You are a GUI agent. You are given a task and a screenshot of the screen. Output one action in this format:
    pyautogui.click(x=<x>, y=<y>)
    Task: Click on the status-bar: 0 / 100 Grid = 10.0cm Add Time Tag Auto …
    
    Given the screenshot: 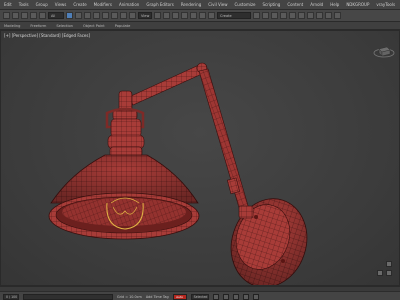 What is the action you would take?
    pyautogui.click(x=200, y=293)
    